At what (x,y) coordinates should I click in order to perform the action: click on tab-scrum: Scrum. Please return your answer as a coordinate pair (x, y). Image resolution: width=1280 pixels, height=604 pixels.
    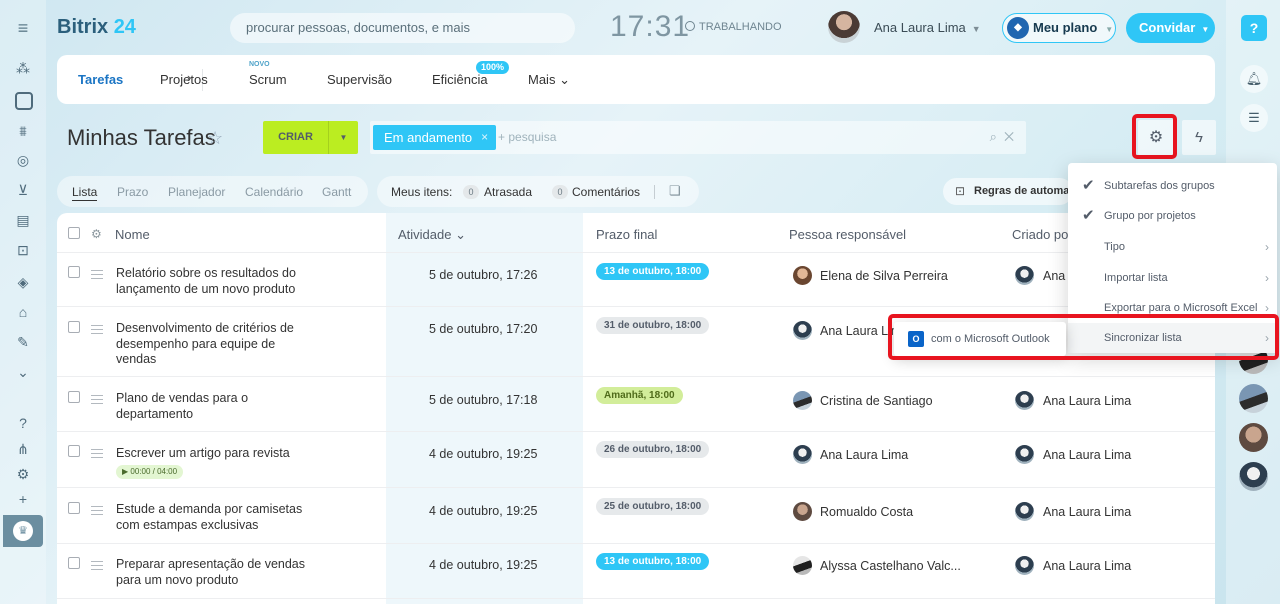
    Looking at the image, I should click on (268, 79).